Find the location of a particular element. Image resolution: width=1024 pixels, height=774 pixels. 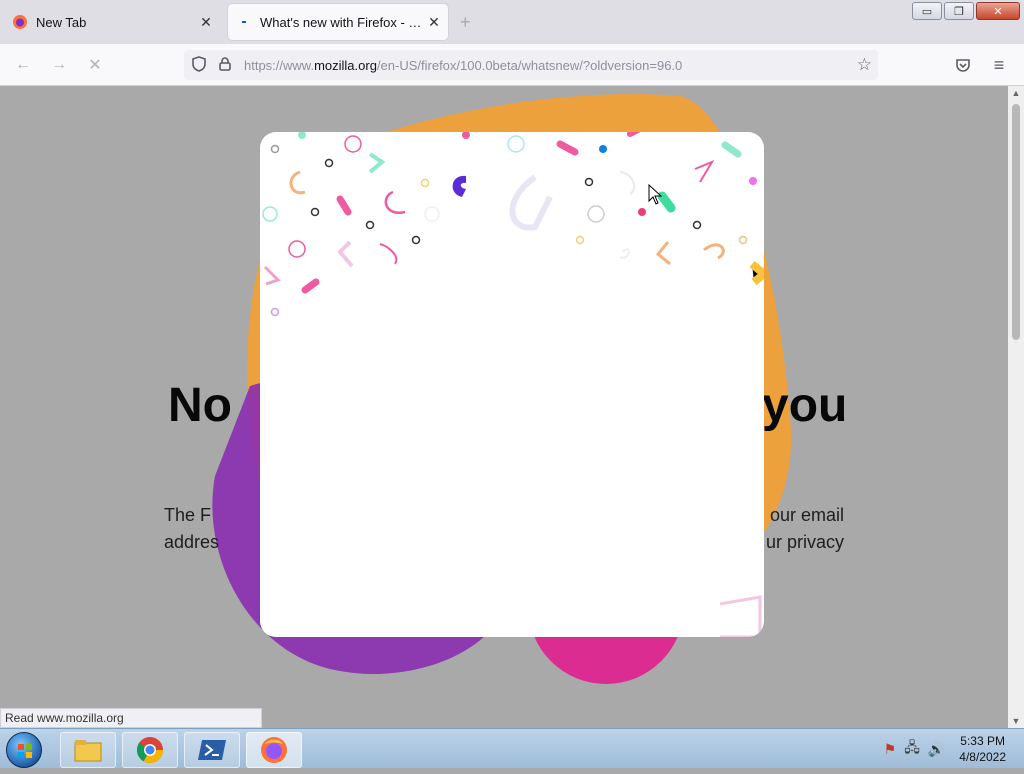

system-tray: ⚑ 🖧 🔊 5:33 PM 4/8/2022 is located at coordinates (952, 749).